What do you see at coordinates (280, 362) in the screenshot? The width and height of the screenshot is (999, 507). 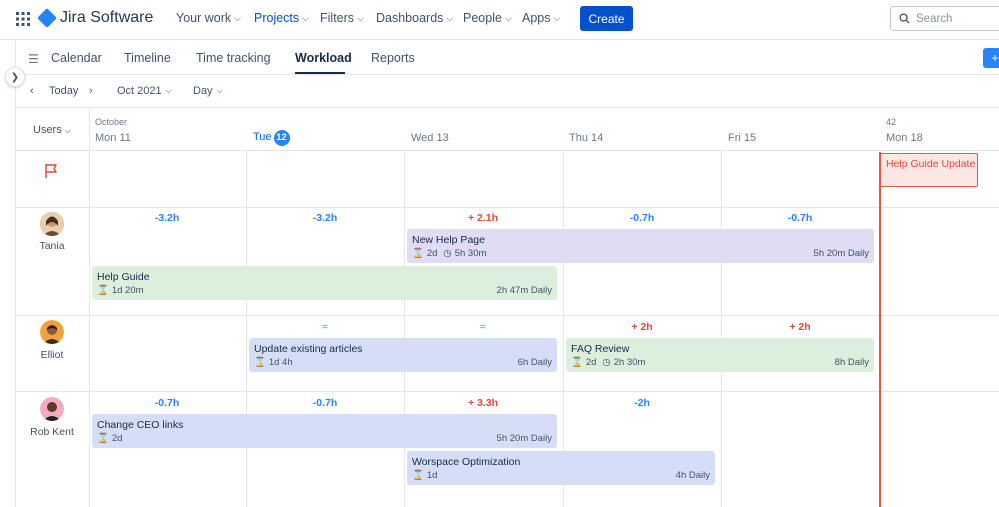 I see `task-duration: 1d 4h` at bounding box center [280, 362].